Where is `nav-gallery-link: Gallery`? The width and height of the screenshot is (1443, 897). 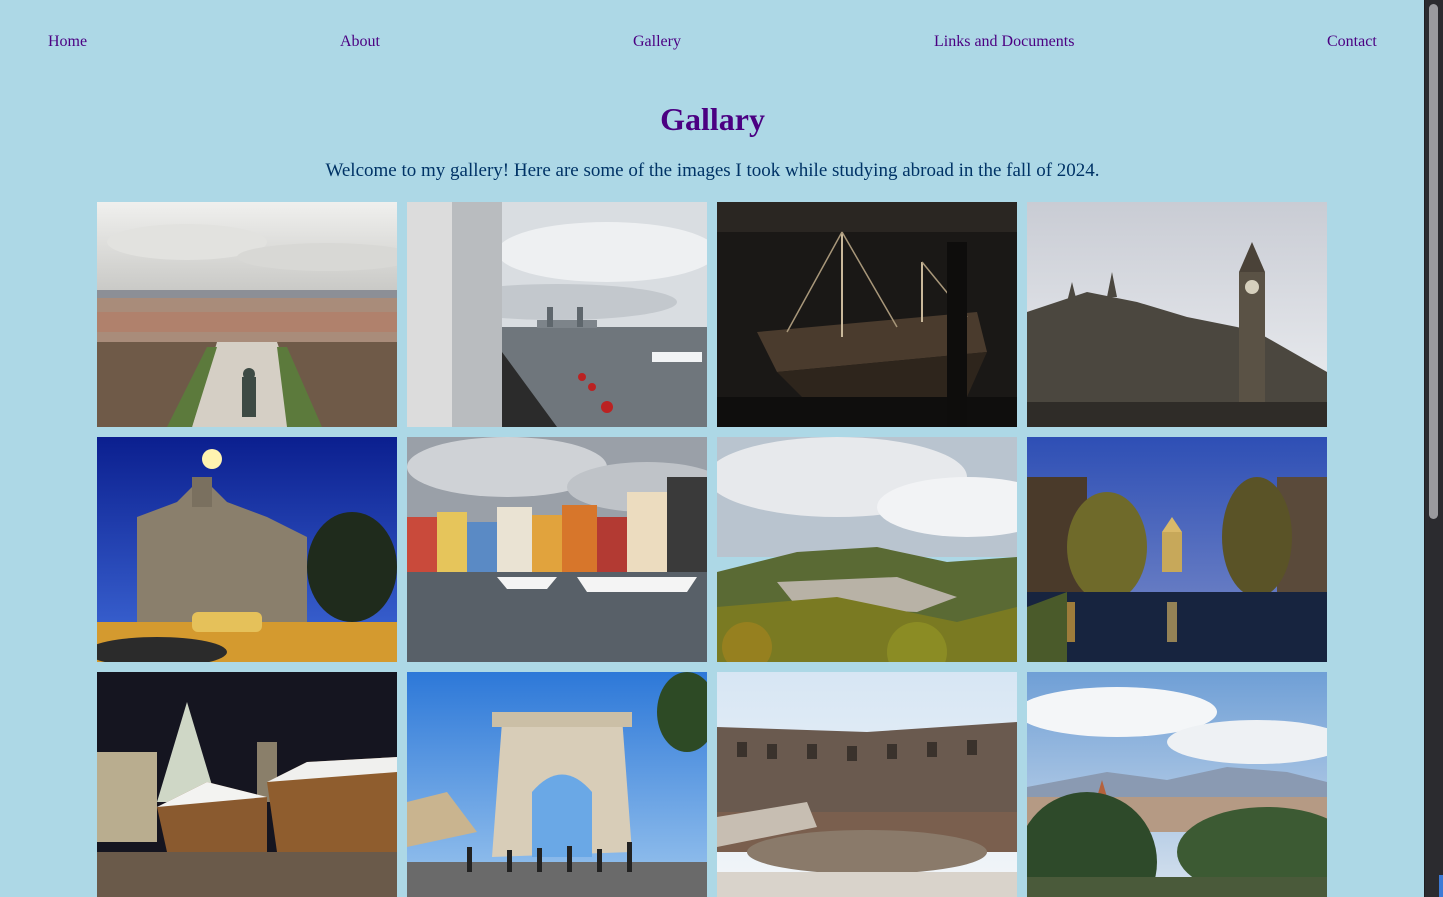 nav-gallery-link: Gallery is located at coordinates (657, 42).